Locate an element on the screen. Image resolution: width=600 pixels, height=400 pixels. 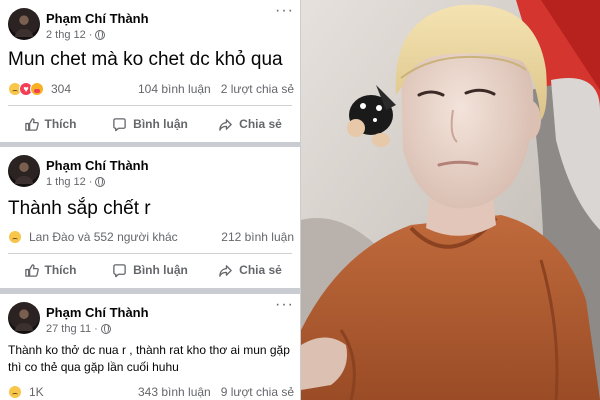
comment-count: 343 bình luận is located at coordinates (174, 392).